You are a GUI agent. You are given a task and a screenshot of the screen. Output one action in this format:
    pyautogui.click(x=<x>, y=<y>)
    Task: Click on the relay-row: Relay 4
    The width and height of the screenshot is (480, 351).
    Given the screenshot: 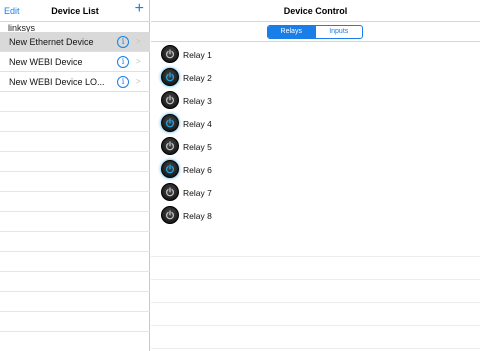 What is the action you would take?
    pyautogui.click(x=315, y=123)
    